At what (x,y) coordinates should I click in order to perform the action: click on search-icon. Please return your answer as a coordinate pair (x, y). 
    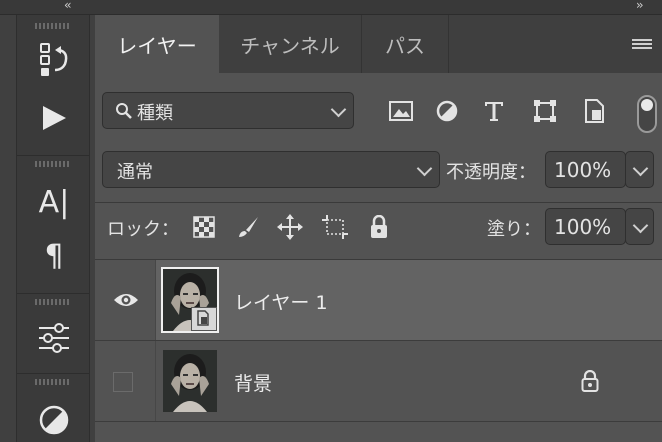
    Looking at the image, I should click on (124, 111).